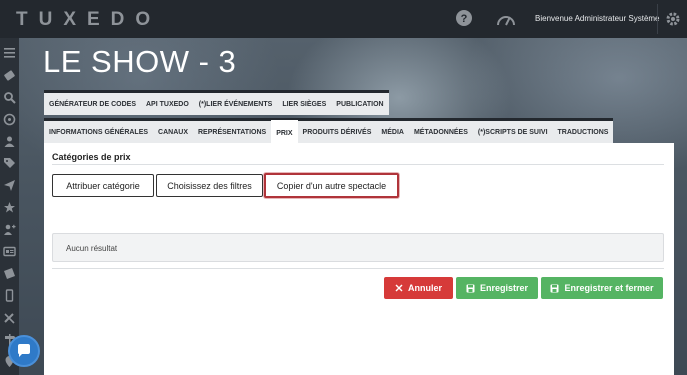 The width and height of the screenshot is (687, 375). Describe the element at coordinates (209, 185) in the screenshot. I see `choose-filters-button: Choisissez des filtres` at that location.